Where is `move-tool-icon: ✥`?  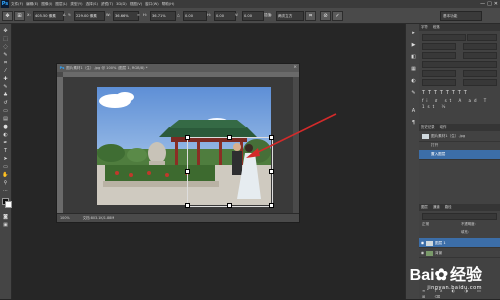
move-tool-icon: ✥ is located at coordinates (7, 16).